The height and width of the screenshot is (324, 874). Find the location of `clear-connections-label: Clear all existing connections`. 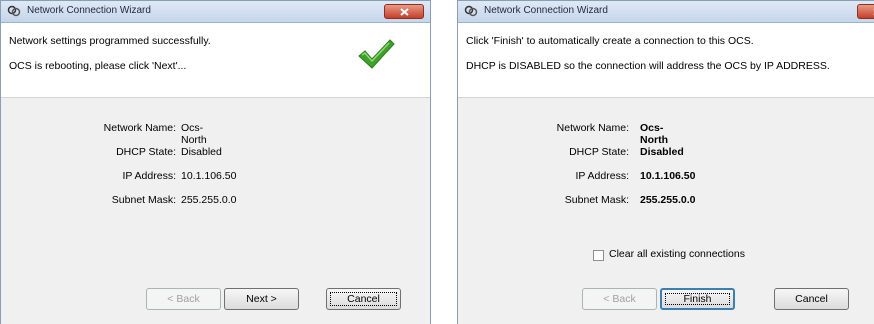

clear-connections-label: Clear all existing connections is located at coordinates (677, 254).